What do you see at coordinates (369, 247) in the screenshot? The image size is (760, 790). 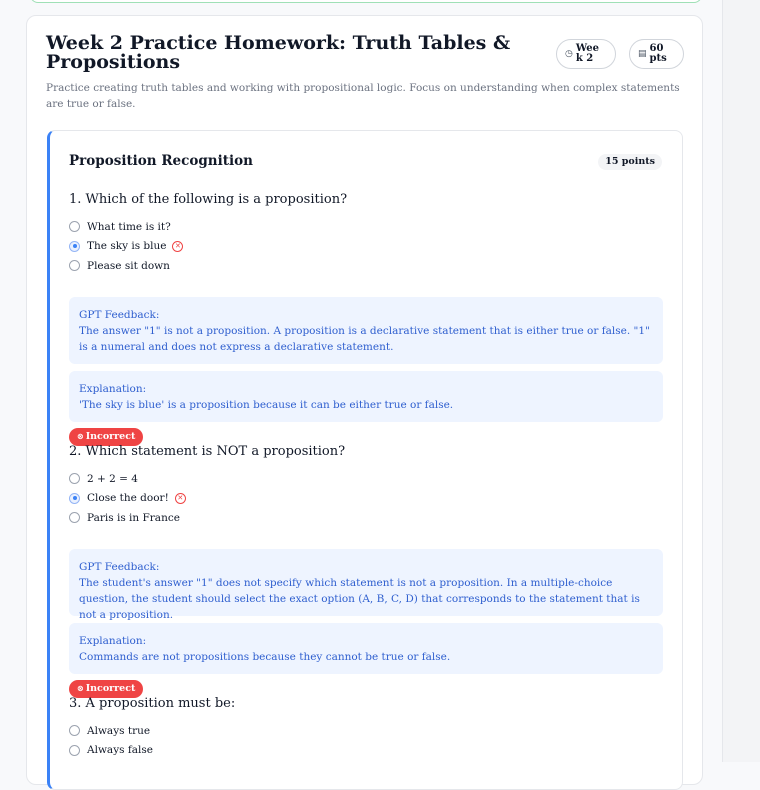 I see `option-sky-blue: The sky is blue ✕` at bounding box center [369, 247].